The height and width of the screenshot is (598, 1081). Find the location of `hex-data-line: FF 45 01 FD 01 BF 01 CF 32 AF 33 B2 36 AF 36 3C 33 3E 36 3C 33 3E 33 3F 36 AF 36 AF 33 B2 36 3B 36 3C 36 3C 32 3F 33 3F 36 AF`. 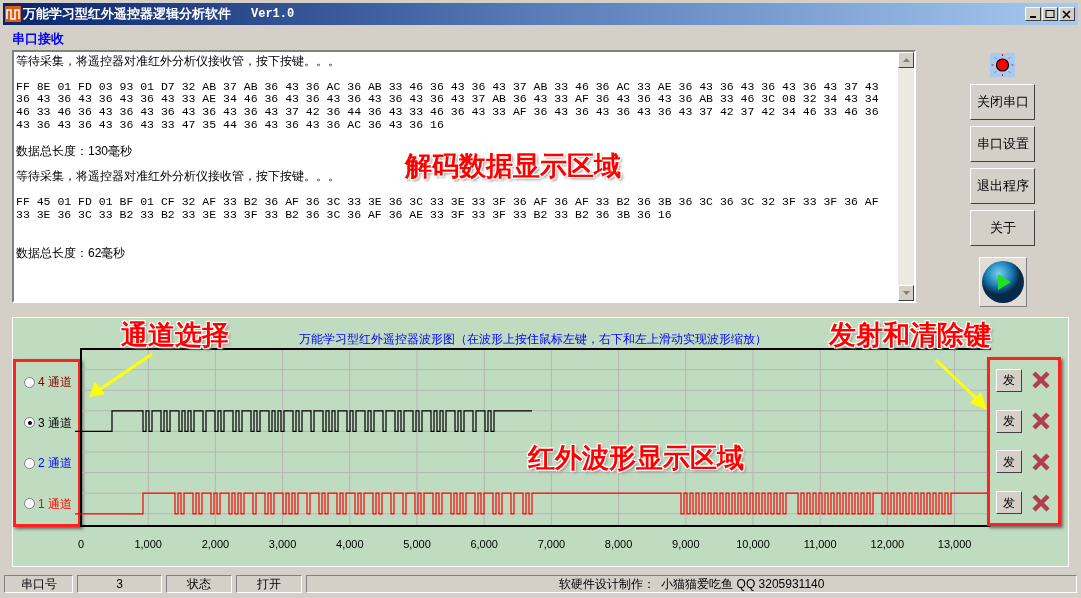

hex-data-line: FF 45 01 FD 01 BF 01 CF 32 AF 33 B2 36 AF 36 3C 33 3E 36 3C 33 3E 33 3F 36 AF 36 AF 33 B2 36 3B 36 3C 36 3C 32 3F 33 3F 36 AF is located at coordinates (448, 202).